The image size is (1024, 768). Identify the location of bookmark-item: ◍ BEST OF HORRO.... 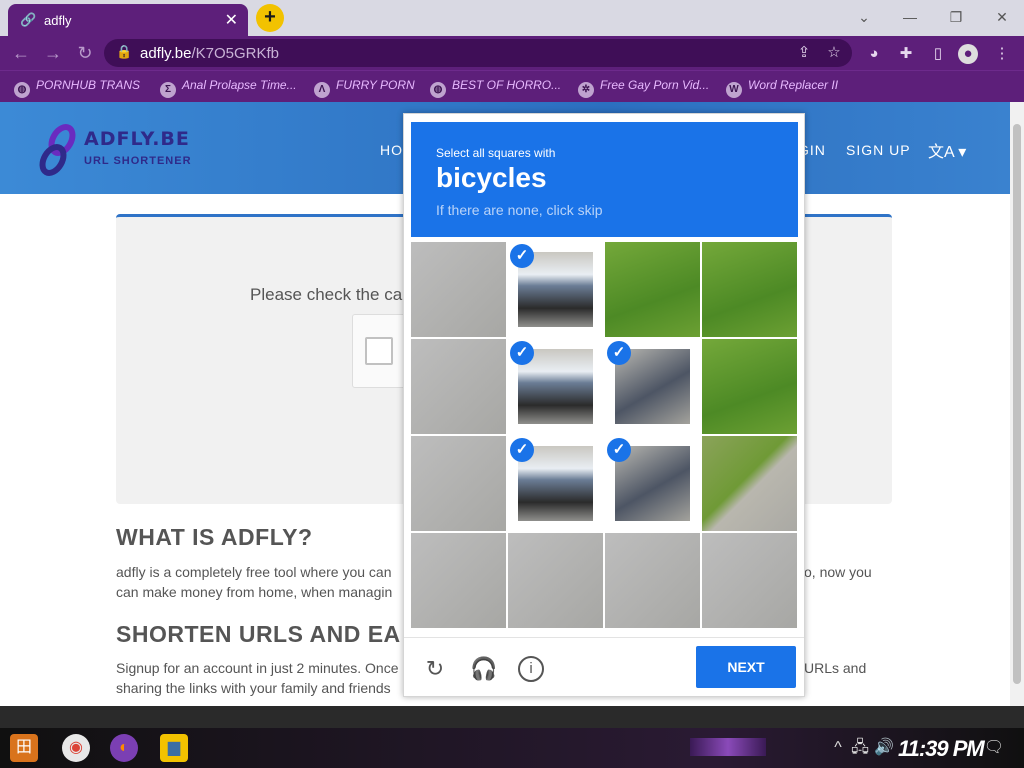
(495, 88).